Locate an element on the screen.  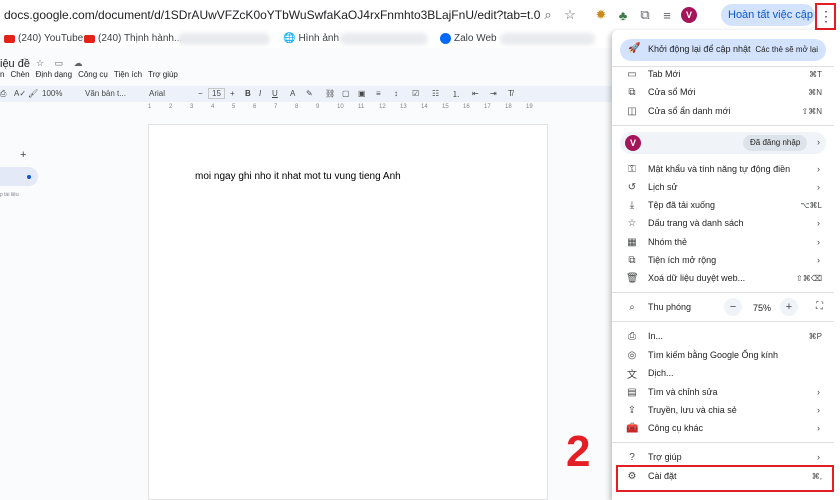
zoom-icon: ⌕ is located at coordinates (548, 15).